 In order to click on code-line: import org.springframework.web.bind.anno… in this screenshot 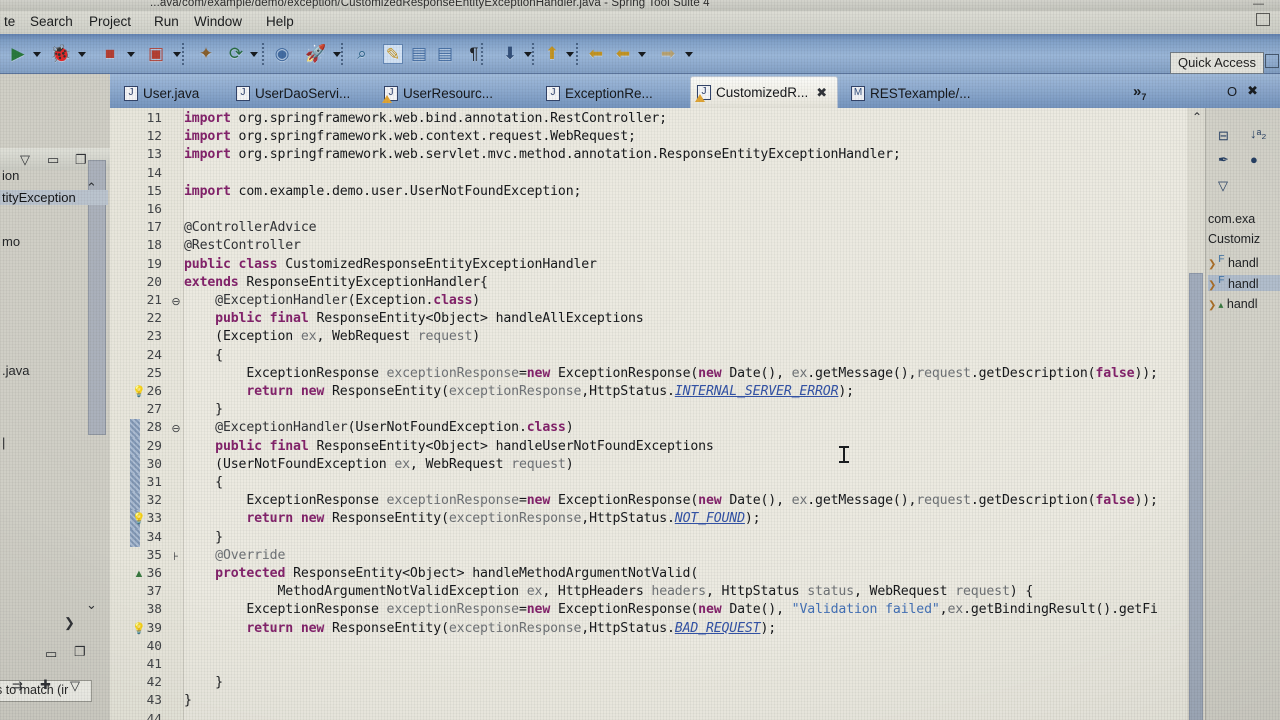, I will do `click(685, 119)`.